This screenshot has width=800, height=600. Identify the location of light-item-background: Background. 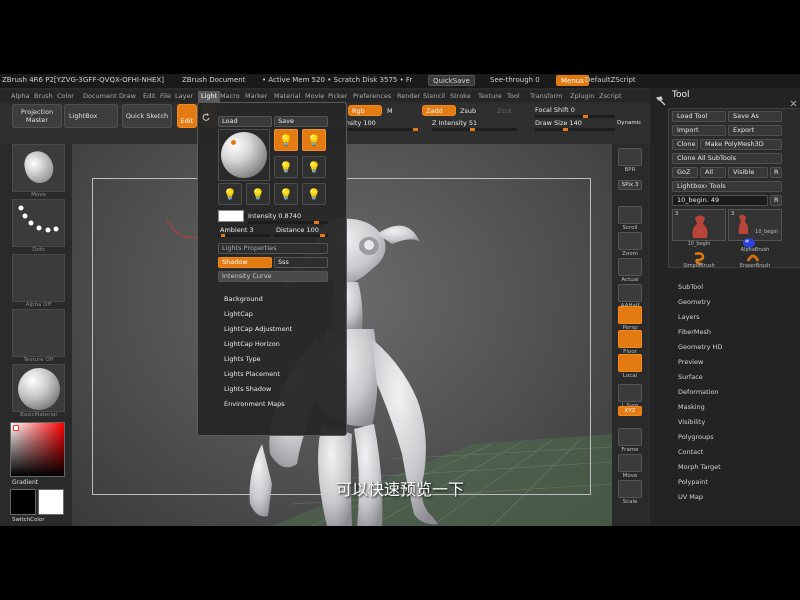
(243, 299).